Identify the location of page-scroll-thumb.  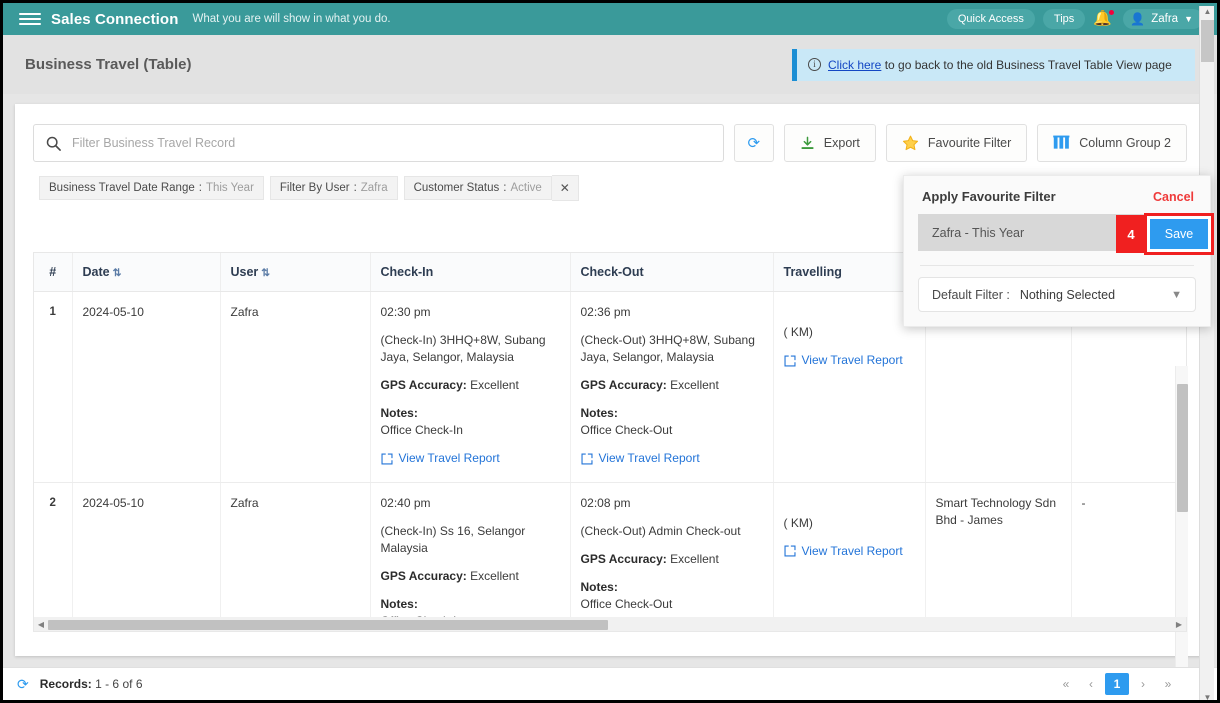
(1207, 41).